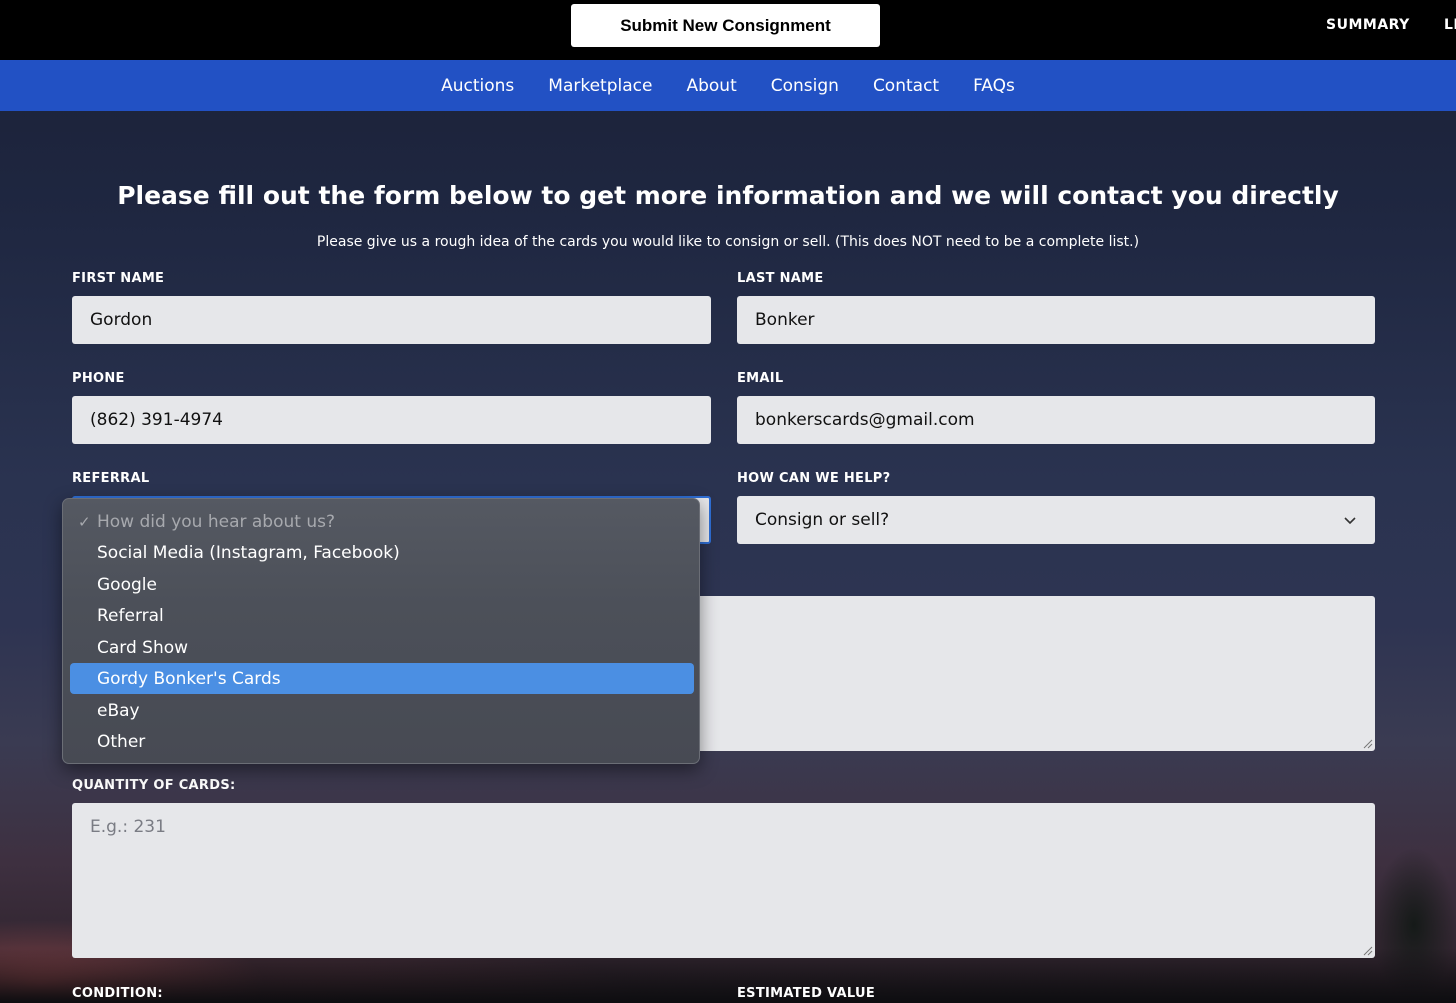 The width and height of the screenshot is (1456, 1003). Describe the element at coordinates (391, 320) in the screenshot. I see `first-name-input` at that location.